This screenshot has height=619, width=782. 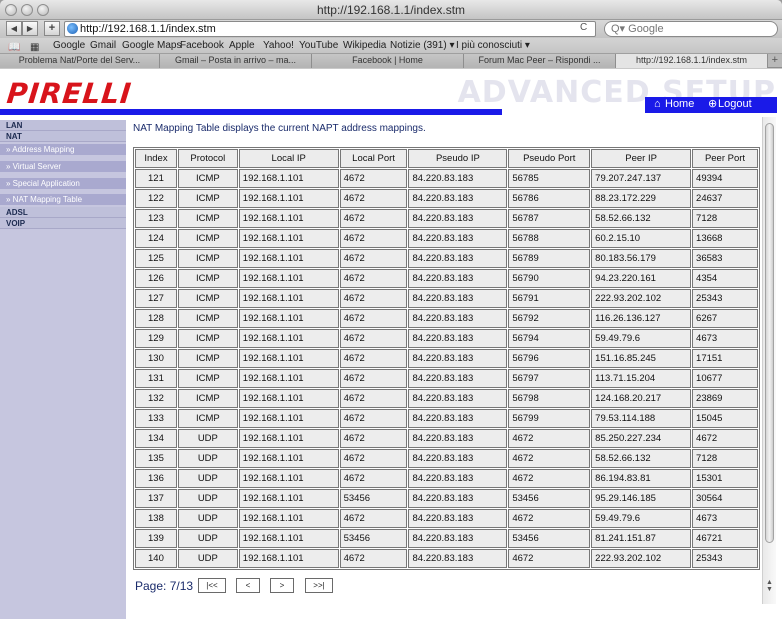 I want to click on table-cell: 124, so click(x=156, y=238).